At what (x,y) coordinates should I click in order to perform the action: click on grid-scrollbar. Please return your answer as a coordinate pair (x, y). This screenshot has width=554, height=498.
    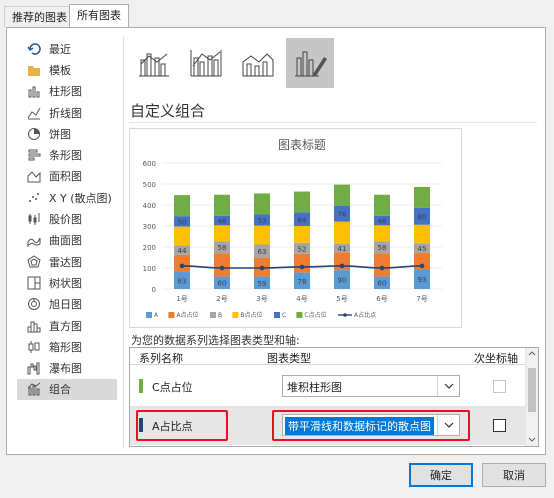
    Looking at the image, I should click on (531, 397).